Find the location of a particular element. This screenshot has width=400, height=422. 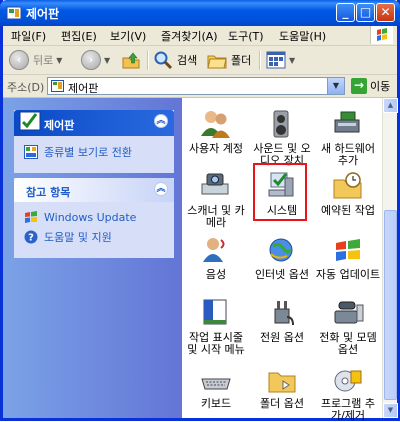

item-label: 프로그램 추가/제거 is located at coordinates (348, 409).